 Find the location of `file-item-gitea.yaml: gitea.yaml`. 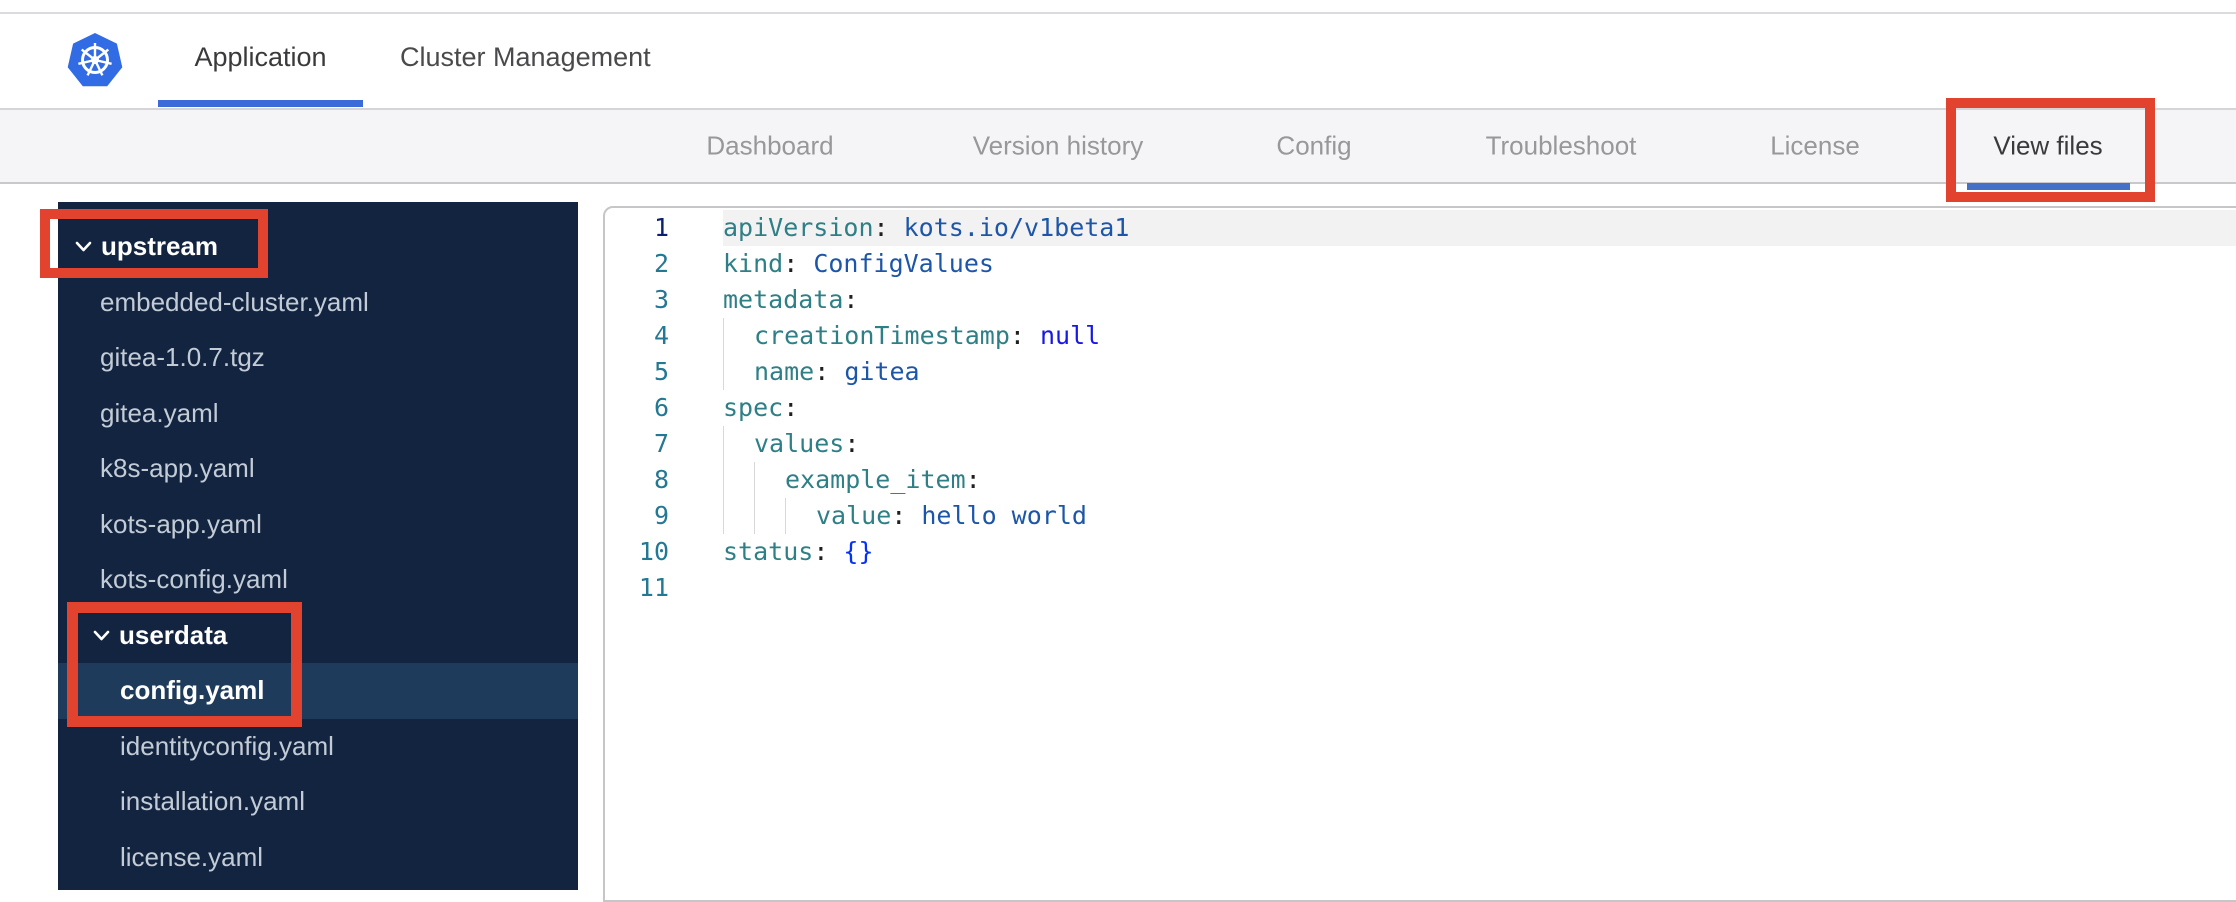

file-item-gitea.yaml: gitea.yaml is located at coordinates (318, 414).